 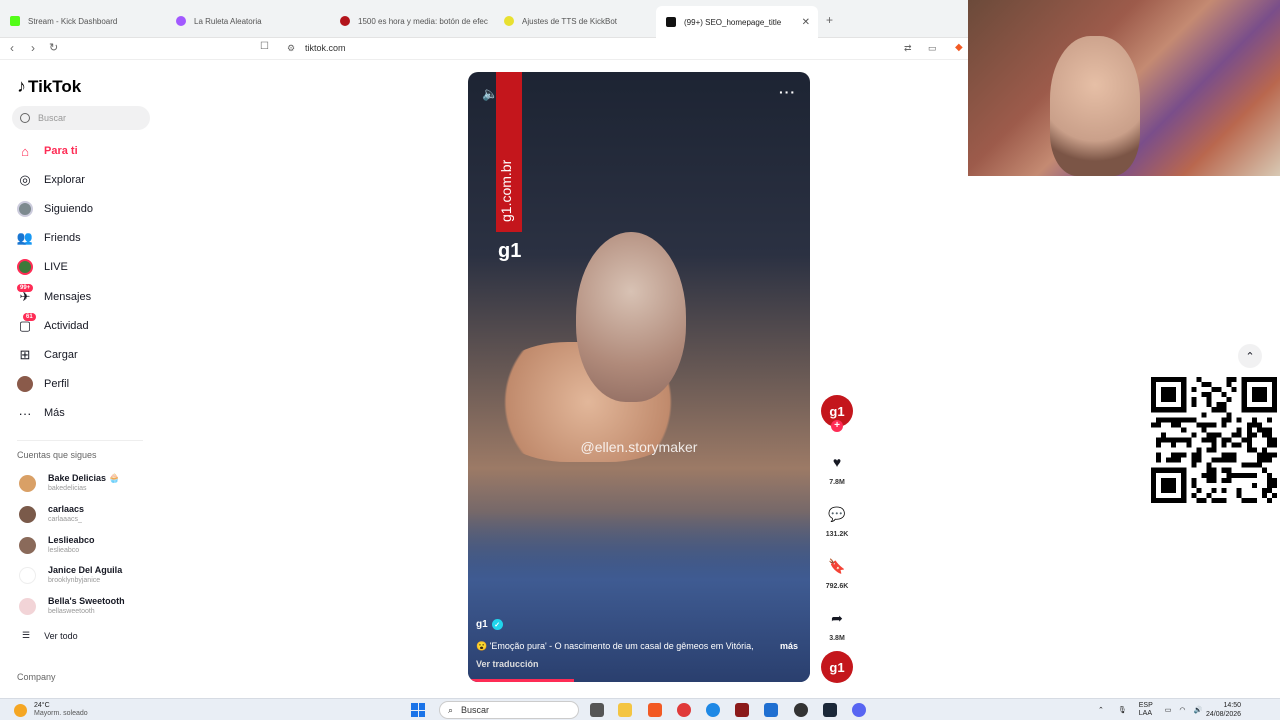 What do you see at coordinates (56, 267) in the screenshot?
I see `nav-label: LIVE` at bounding box center [56, 267].